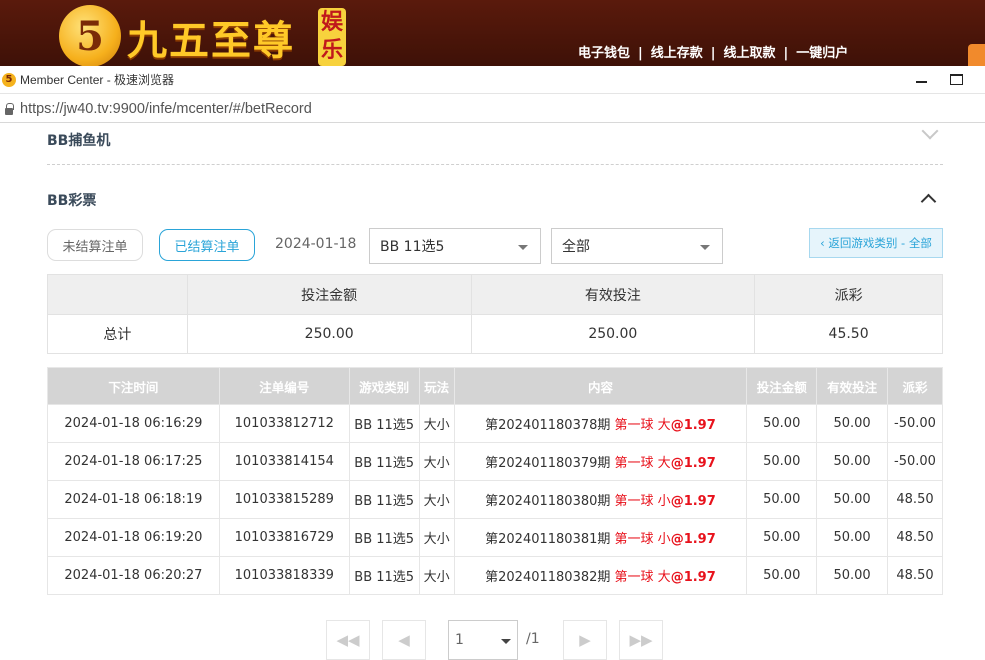 The image size is (985, 660). Describe the element at coordinates (677, 53) in the screenshot. I see `link-deposit: 线上存款` at that location.